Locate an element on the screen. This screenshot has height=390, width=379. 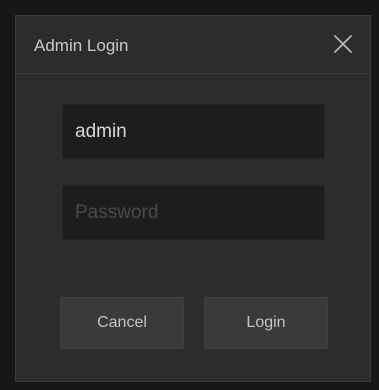
close-icon is located at coordinates (343, 44).